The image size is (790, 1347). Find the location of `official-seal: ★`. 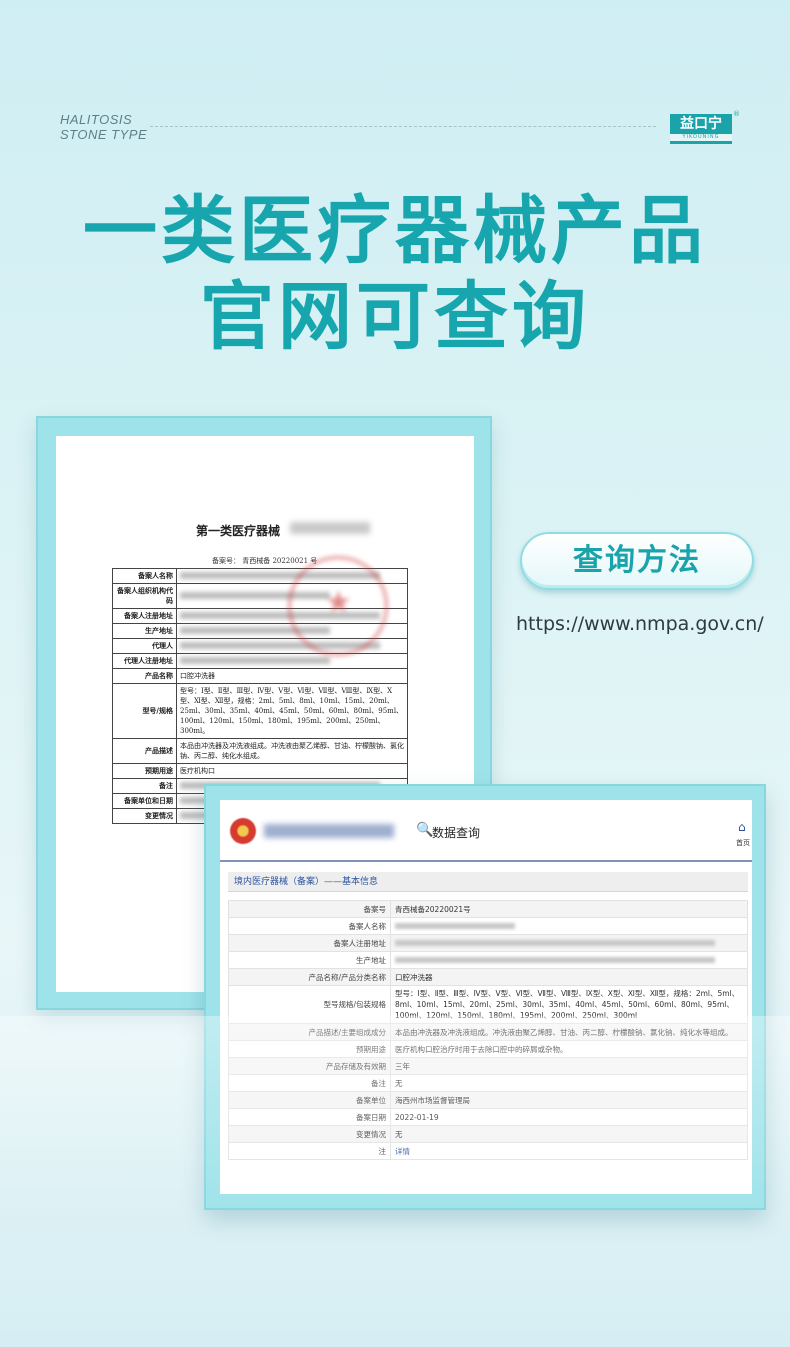

official-seal: ★ is located at coordinates (338, 606).